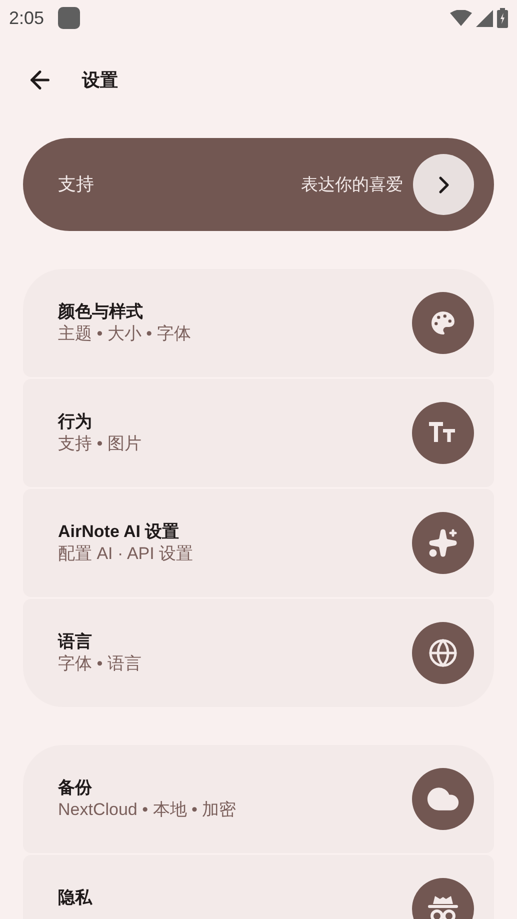 The width and height of the screenshot is (517, 919). I want to click on text-size-icon, so click(443, 433).